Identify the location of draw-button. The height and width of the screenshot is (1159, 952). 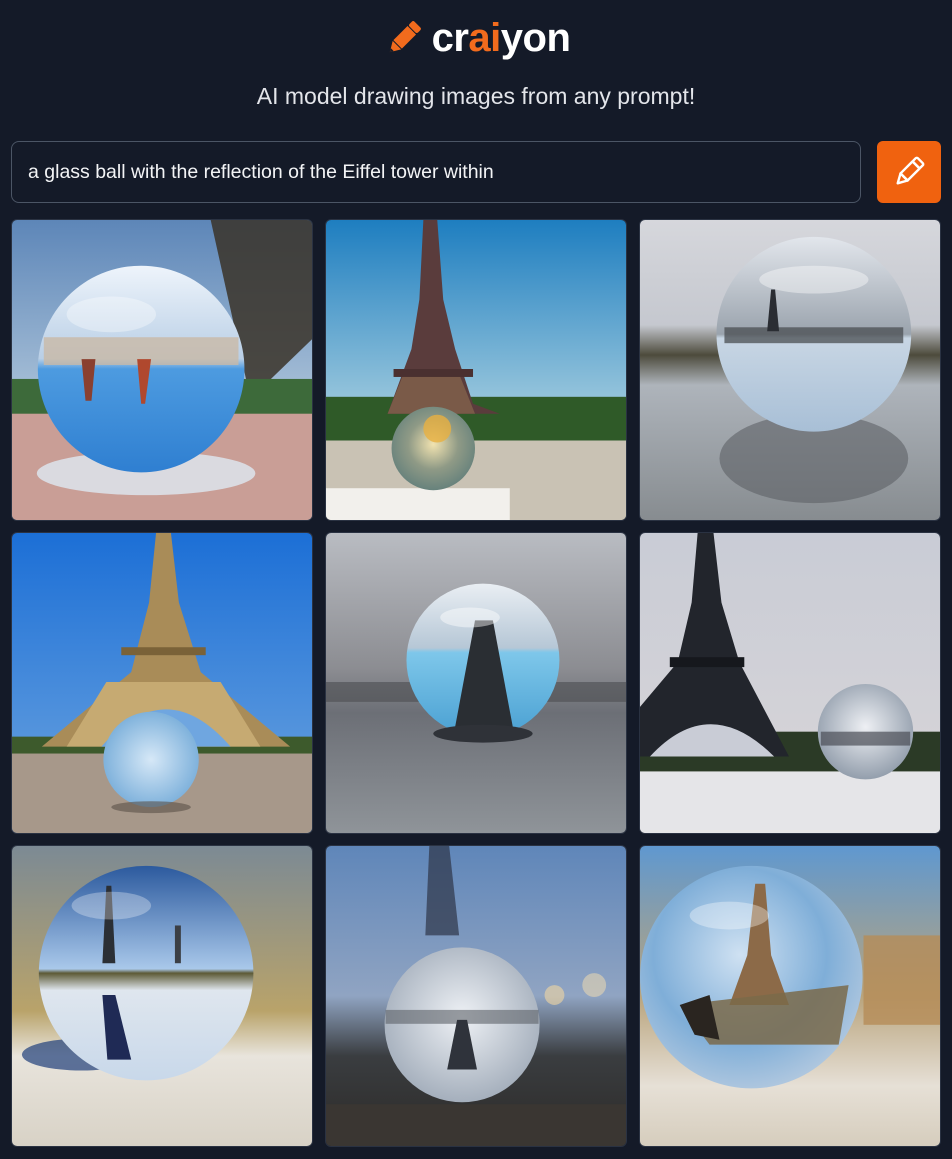
(909, 172).